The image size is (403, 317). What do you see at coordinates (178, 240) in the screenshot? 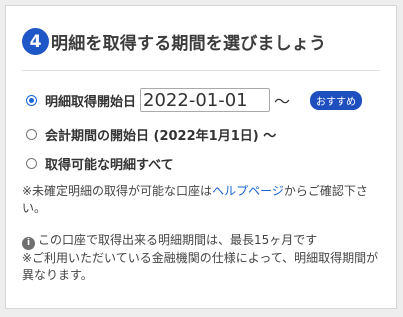
I see `period-limit-text: この口座で取得出来る明細期間は、最長15ヶ月です` at bounding box center [178, 240].